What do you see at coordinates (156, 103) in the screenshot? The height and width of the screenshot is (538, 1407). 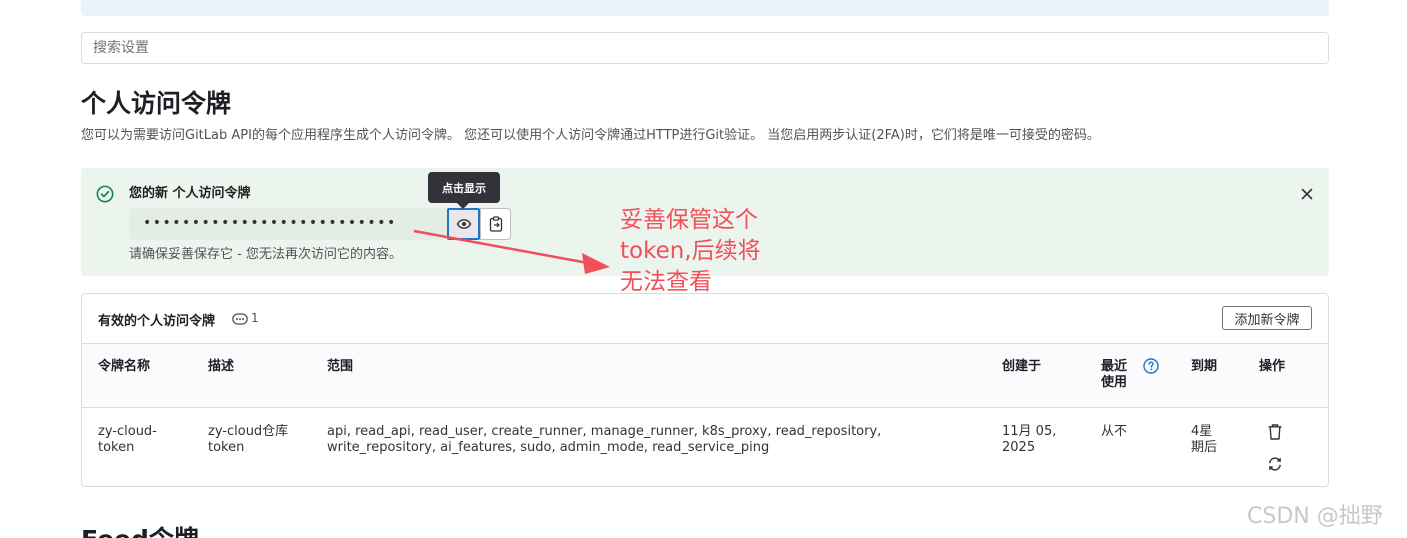 I see `page-title: 个人访问令牌` at bounding box center [156, 103].